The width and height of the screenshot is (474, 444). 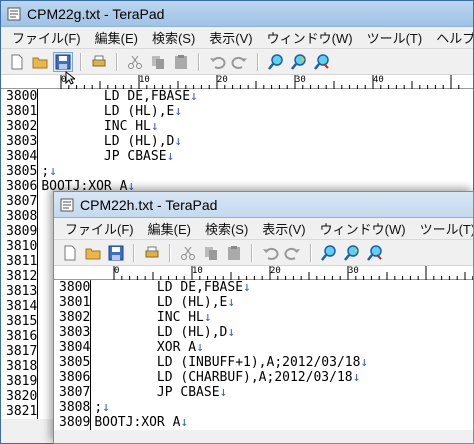 What do you see at coordinates (96, 13) in the screenshot?
I see `back-window-title: CPM22g.txt - TeraPad` at bounding box center [96, 13].